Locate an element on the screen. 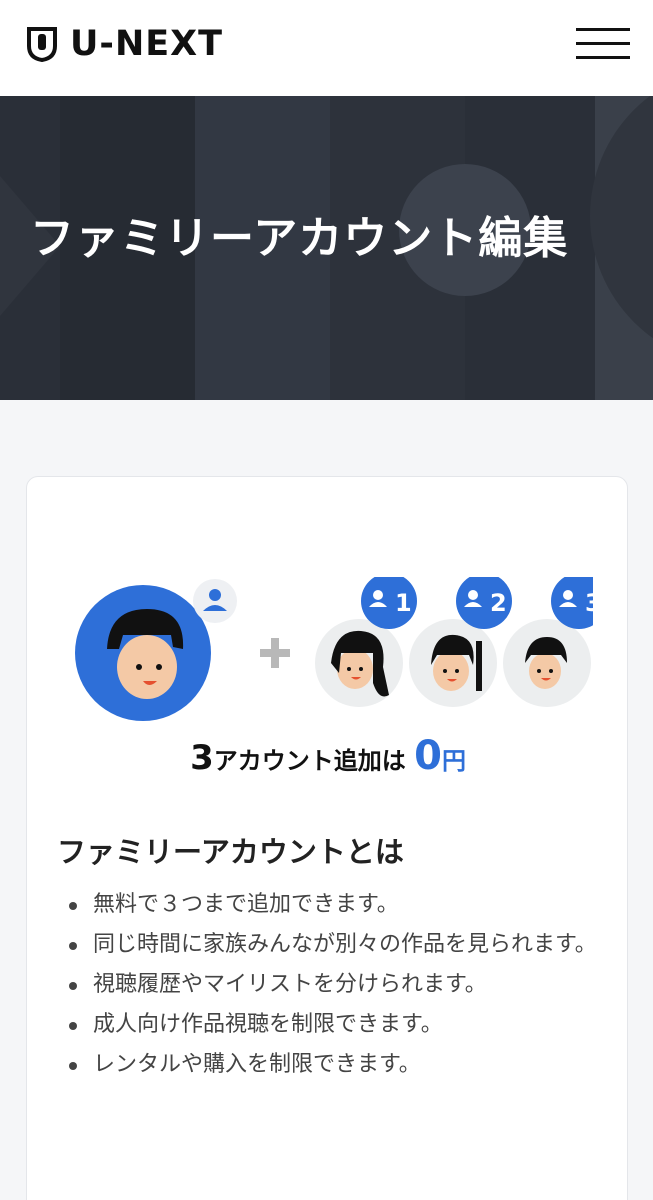  offer-text: 3アカウント追加は 0円 is located at coordinates (328, 756).